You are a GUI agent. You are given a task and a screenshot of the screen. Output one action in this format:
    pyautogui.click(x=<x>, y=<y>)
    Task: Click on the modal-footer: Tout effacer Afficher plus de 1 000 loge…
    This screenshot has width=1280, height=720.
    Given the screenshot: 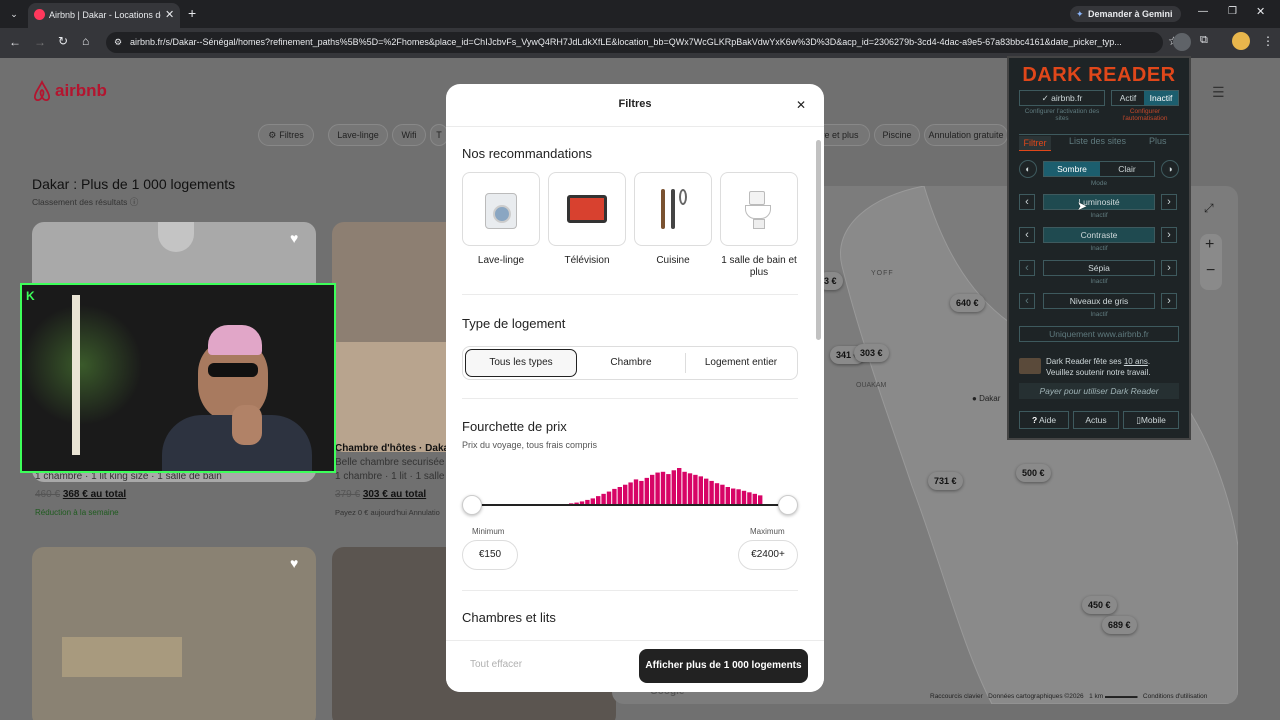 What is the action you would take?
    pyautogui.click(x=635, y=666)
    